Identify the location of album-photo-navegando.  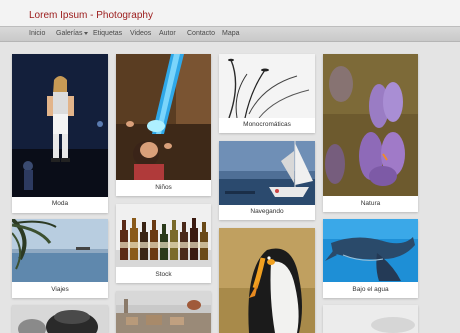
(267, 173).